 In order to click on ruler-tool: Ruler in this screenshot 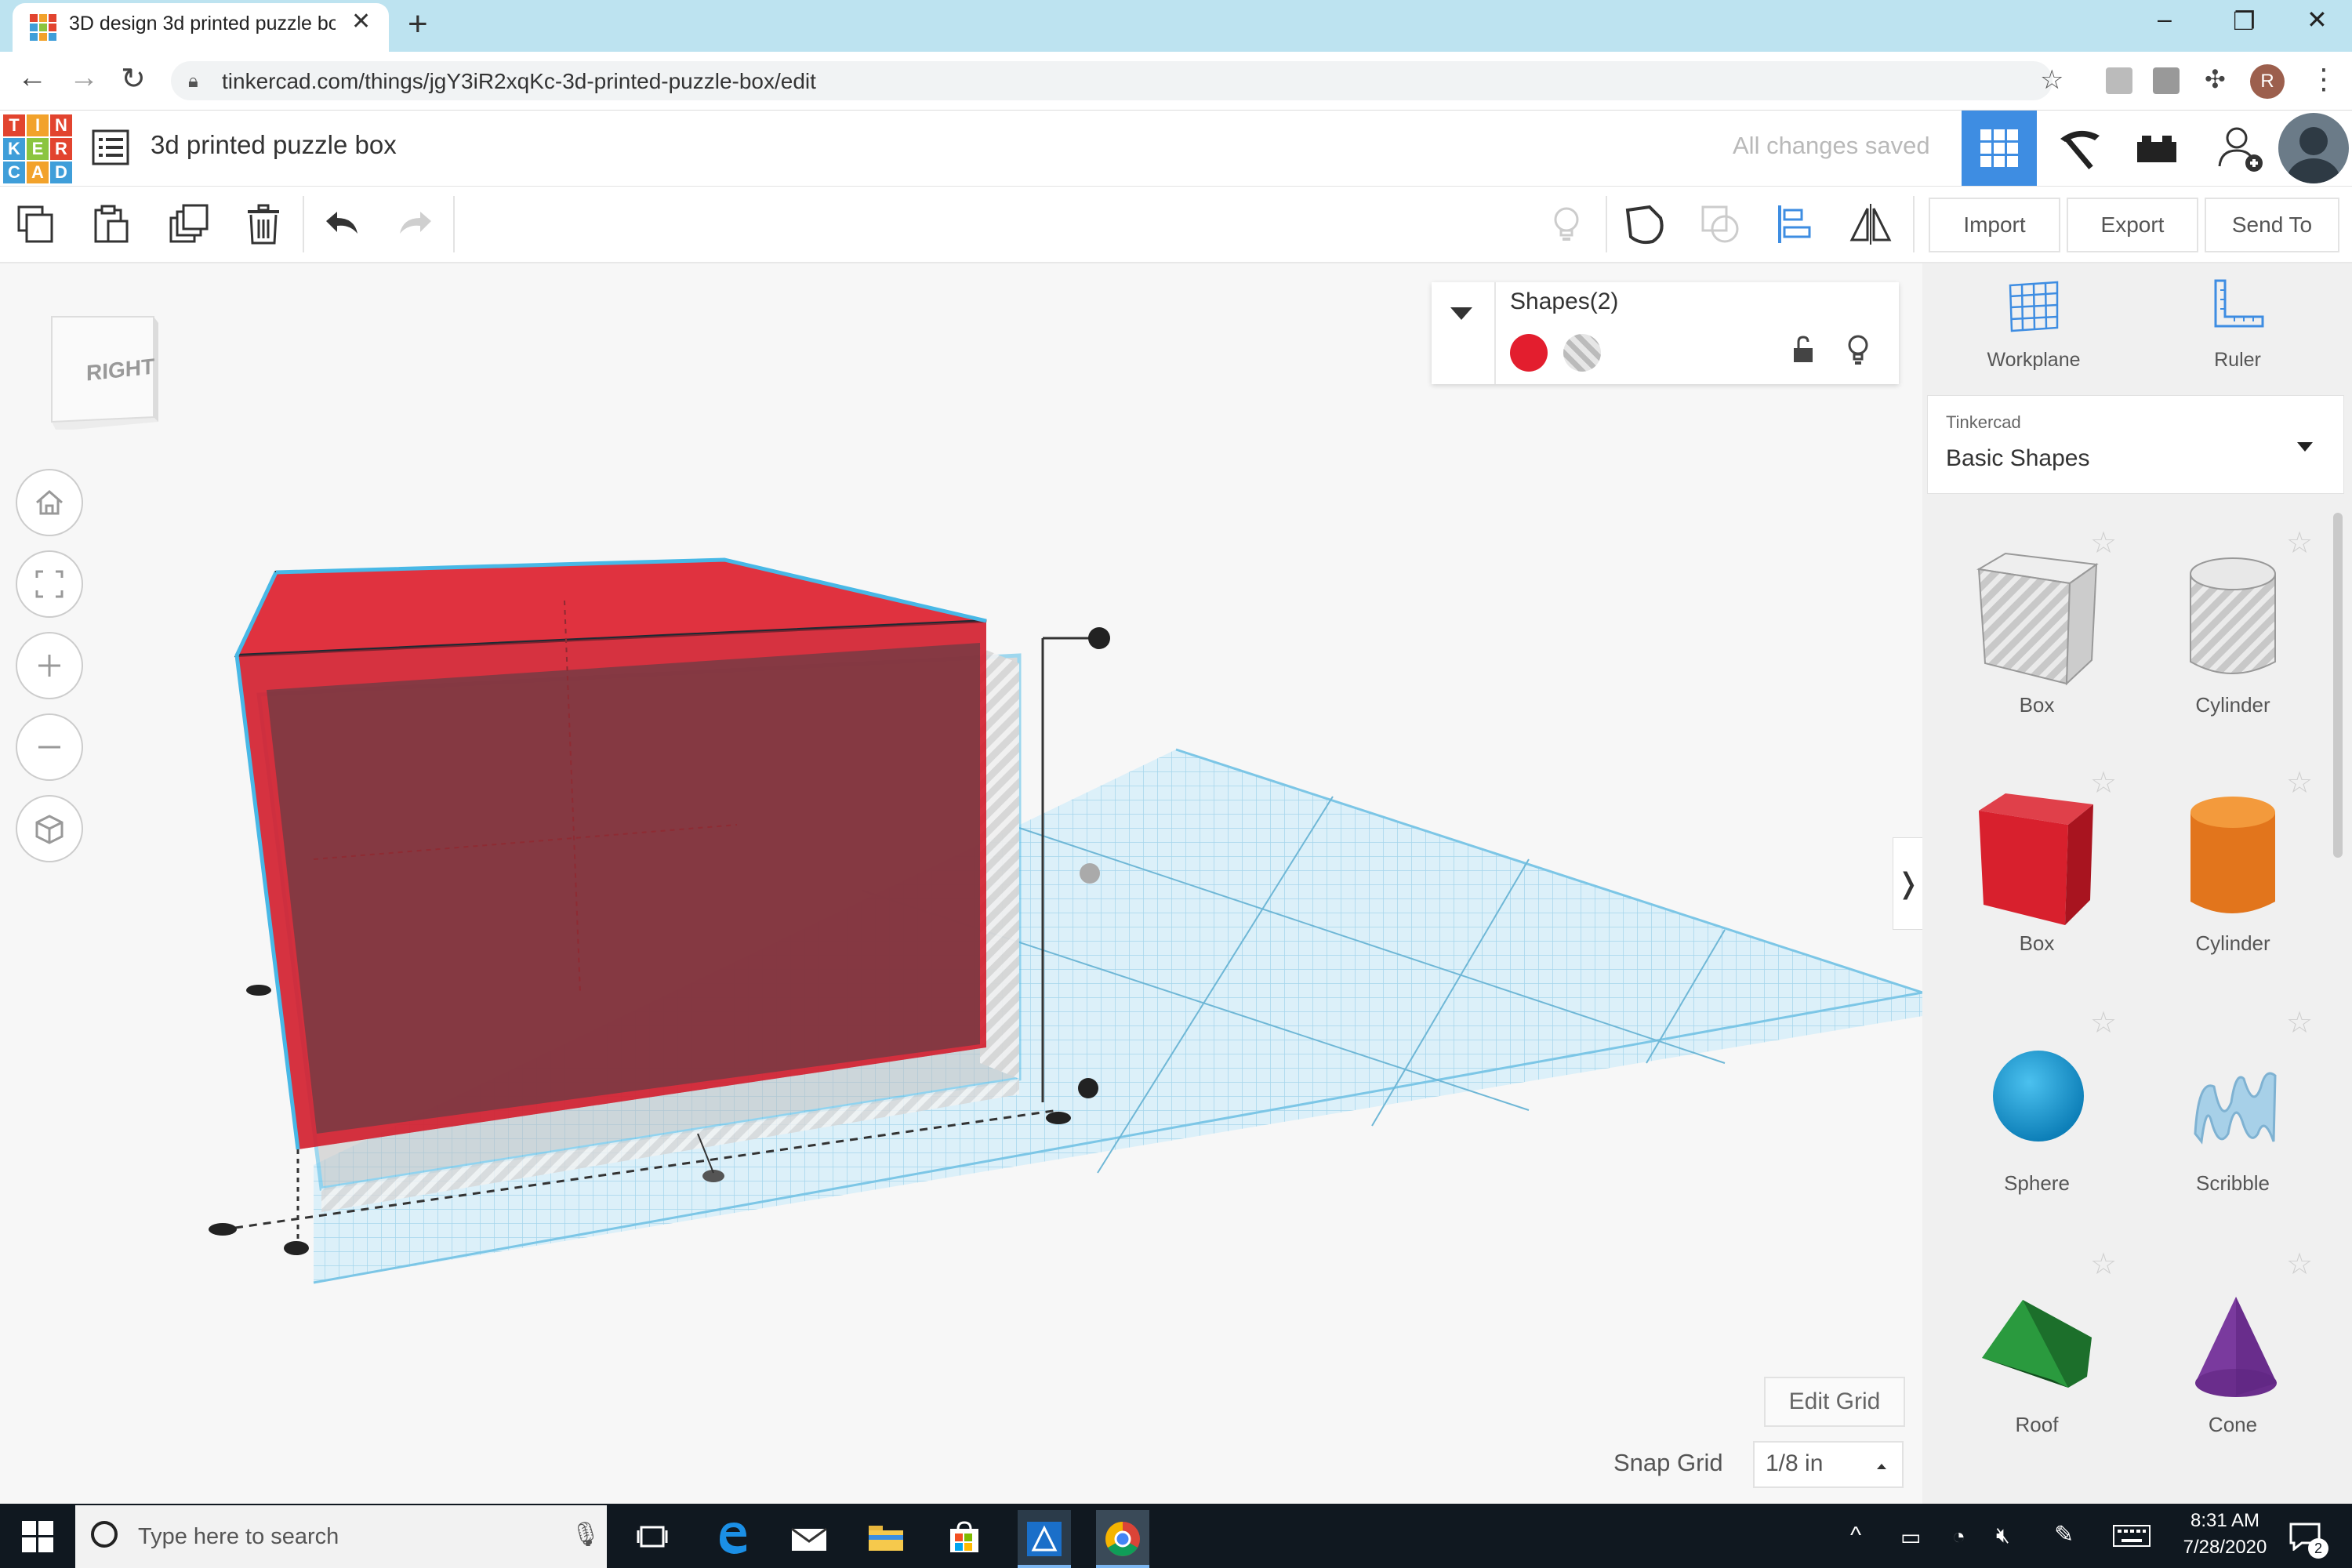, I will do `click(2237, 324)`.